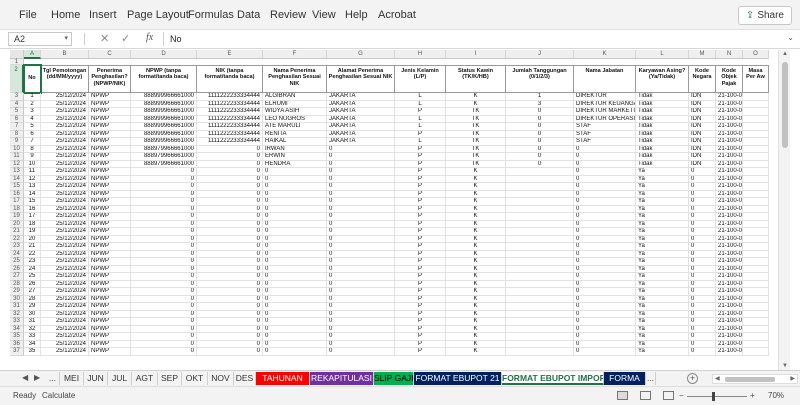 Image resolution: width=800 pixels, height=405 pixels. Describe the element at coordinates (32, 104) in the screenshot. I see `table-cell: 2` at that location.